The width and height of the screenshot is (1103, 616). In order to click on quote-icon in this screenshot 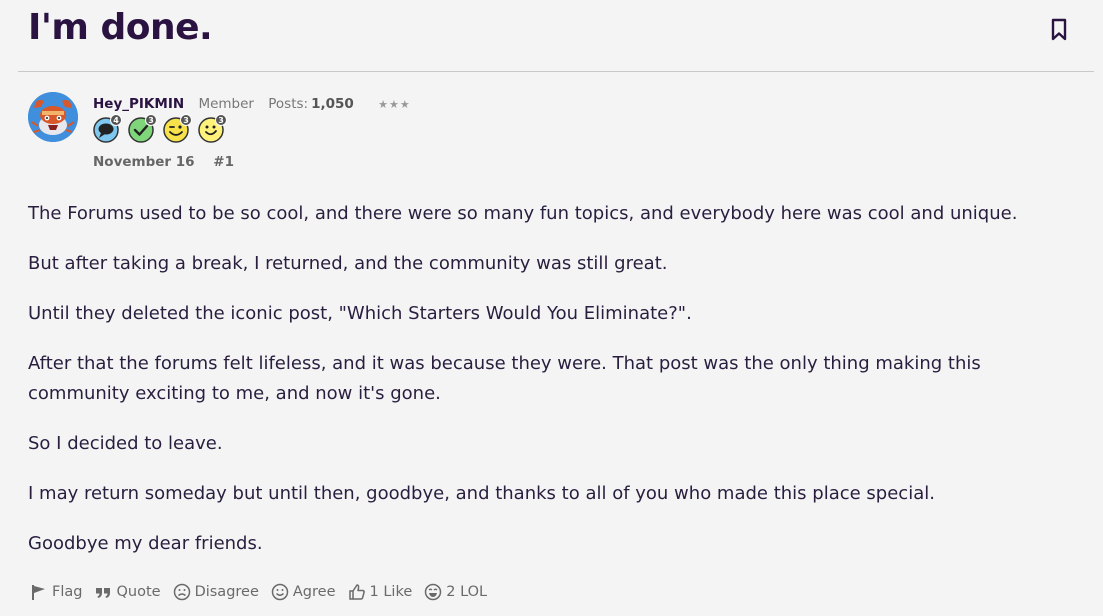, I will do `click(103, 593)`.